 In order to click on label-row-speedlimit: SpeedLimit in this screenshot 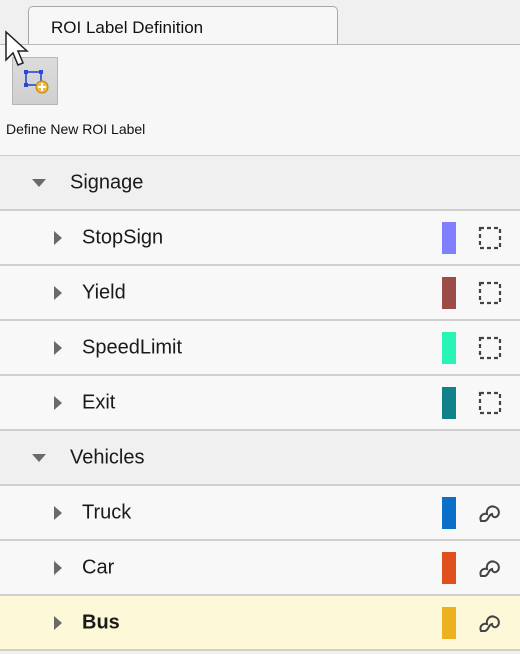, I will do `click(260, 348)`.